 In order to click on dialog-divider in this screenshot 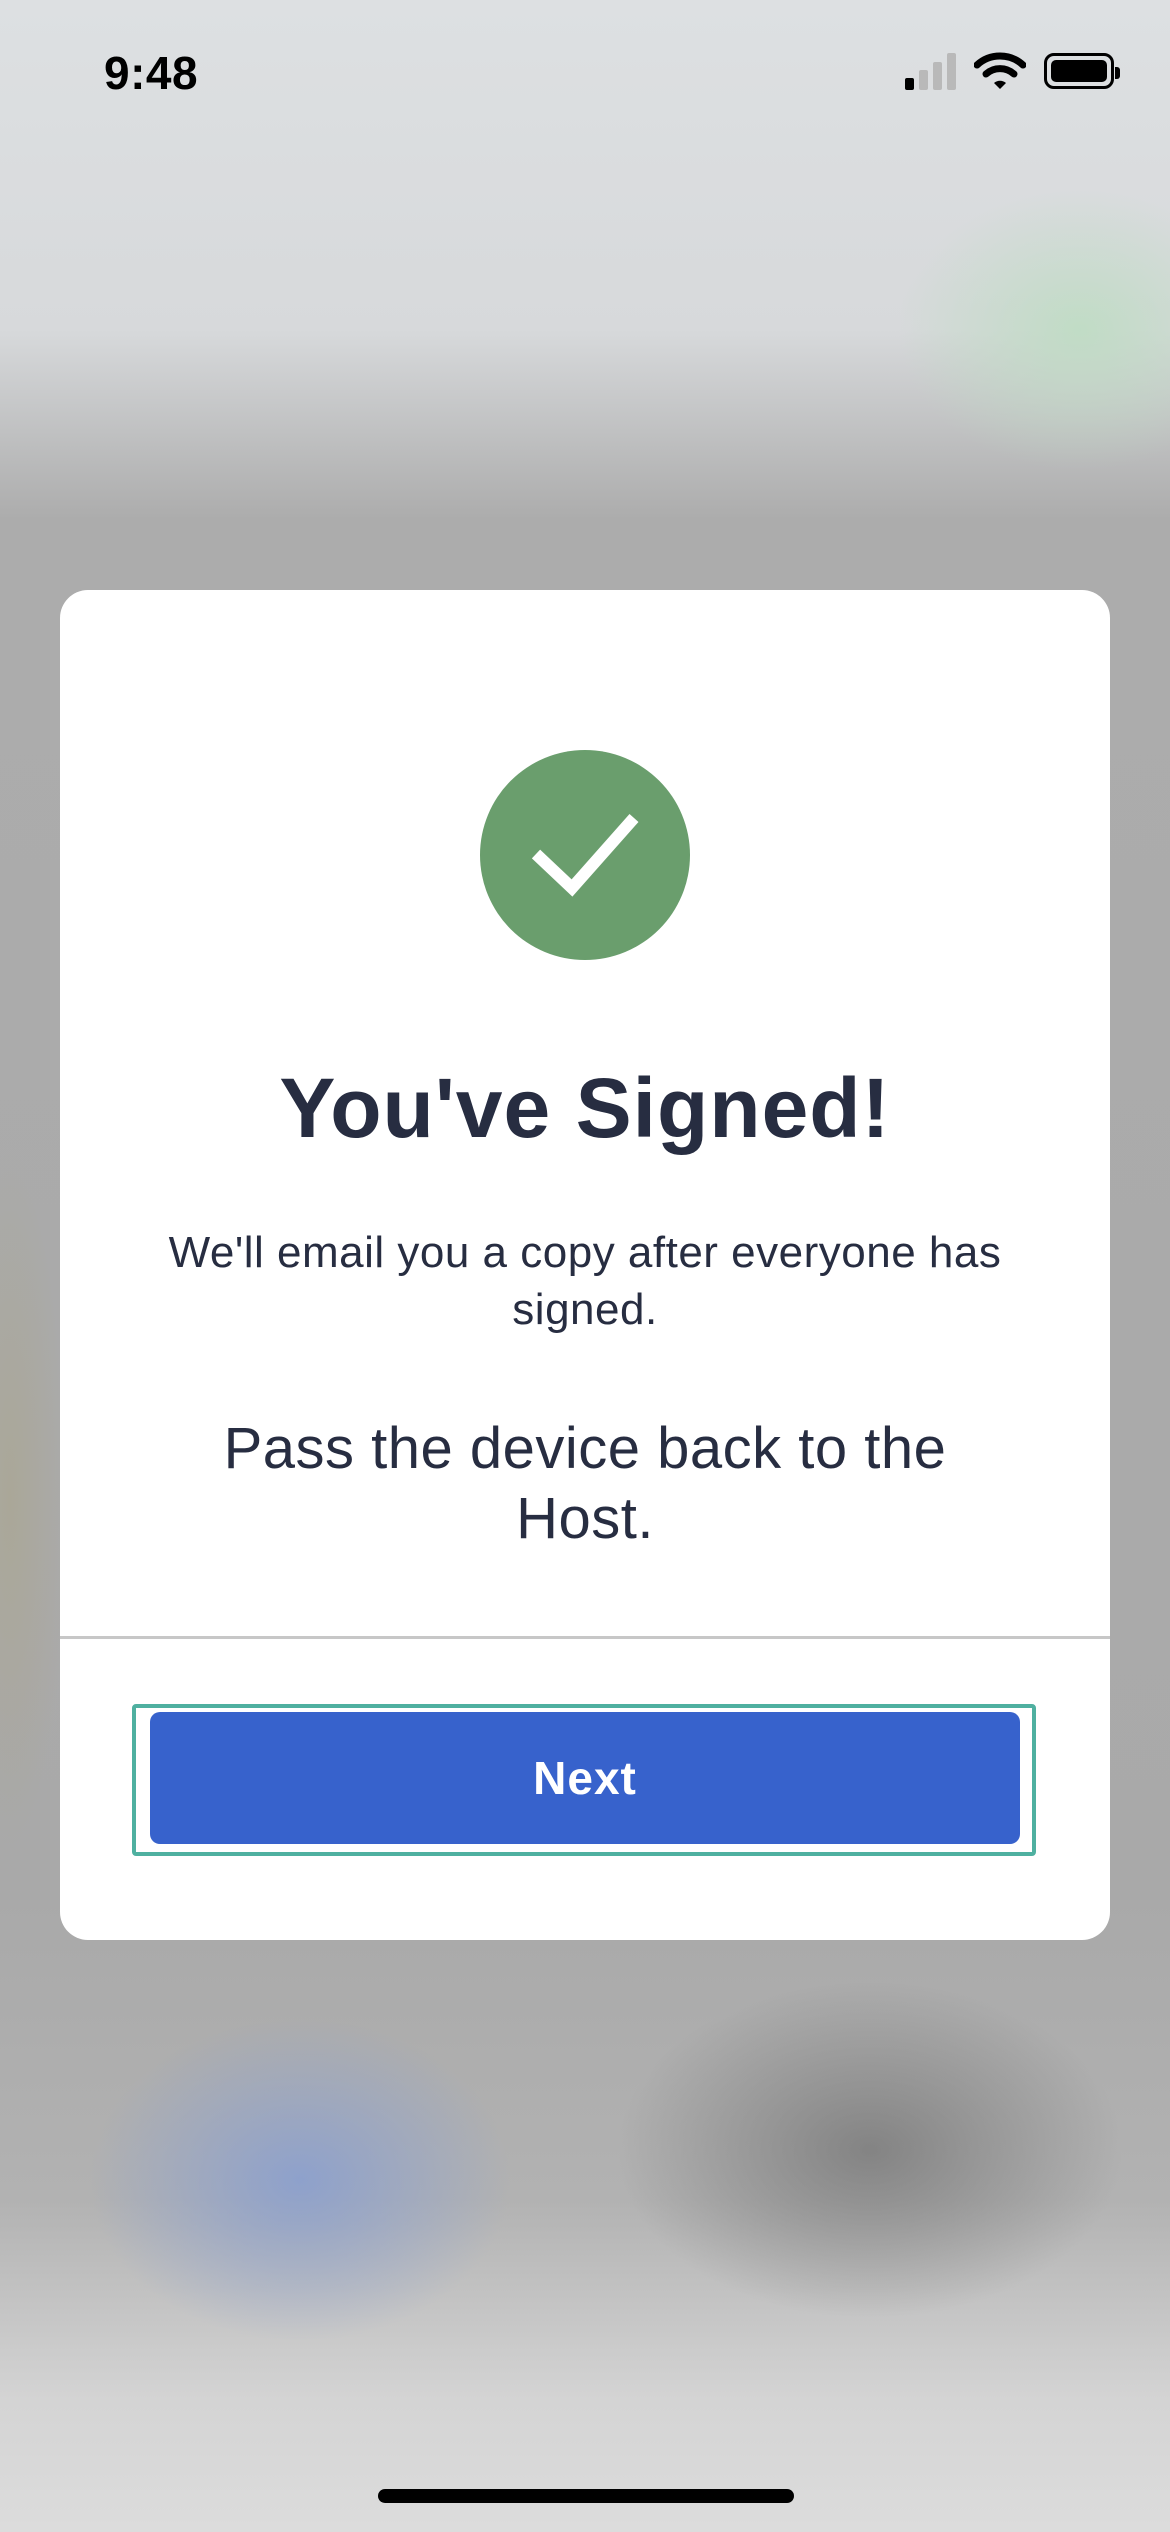, I will do `click(585, 1637)`.